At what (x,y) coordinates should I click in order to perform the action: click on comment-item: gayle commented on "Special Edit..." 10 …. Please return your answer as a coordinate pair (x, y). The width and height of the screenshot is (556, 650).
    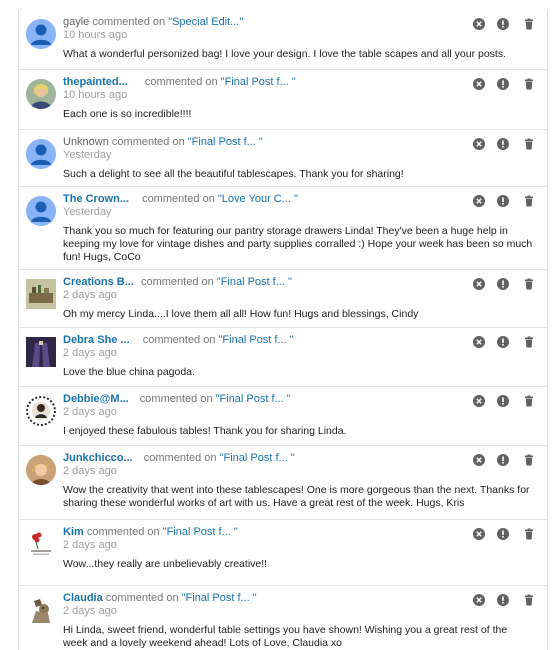
    Looking at the image, I should click on (283, 40).